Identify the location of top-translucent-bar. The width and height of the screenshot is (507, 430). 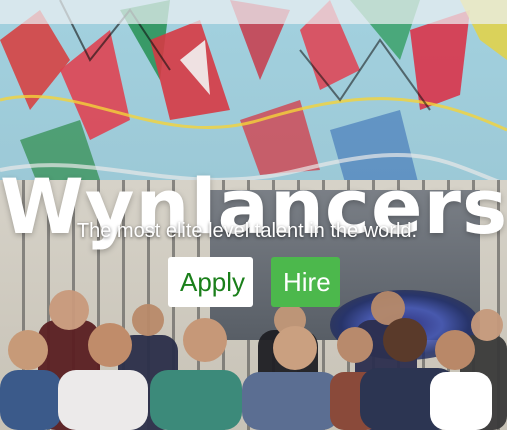
(253, 12).